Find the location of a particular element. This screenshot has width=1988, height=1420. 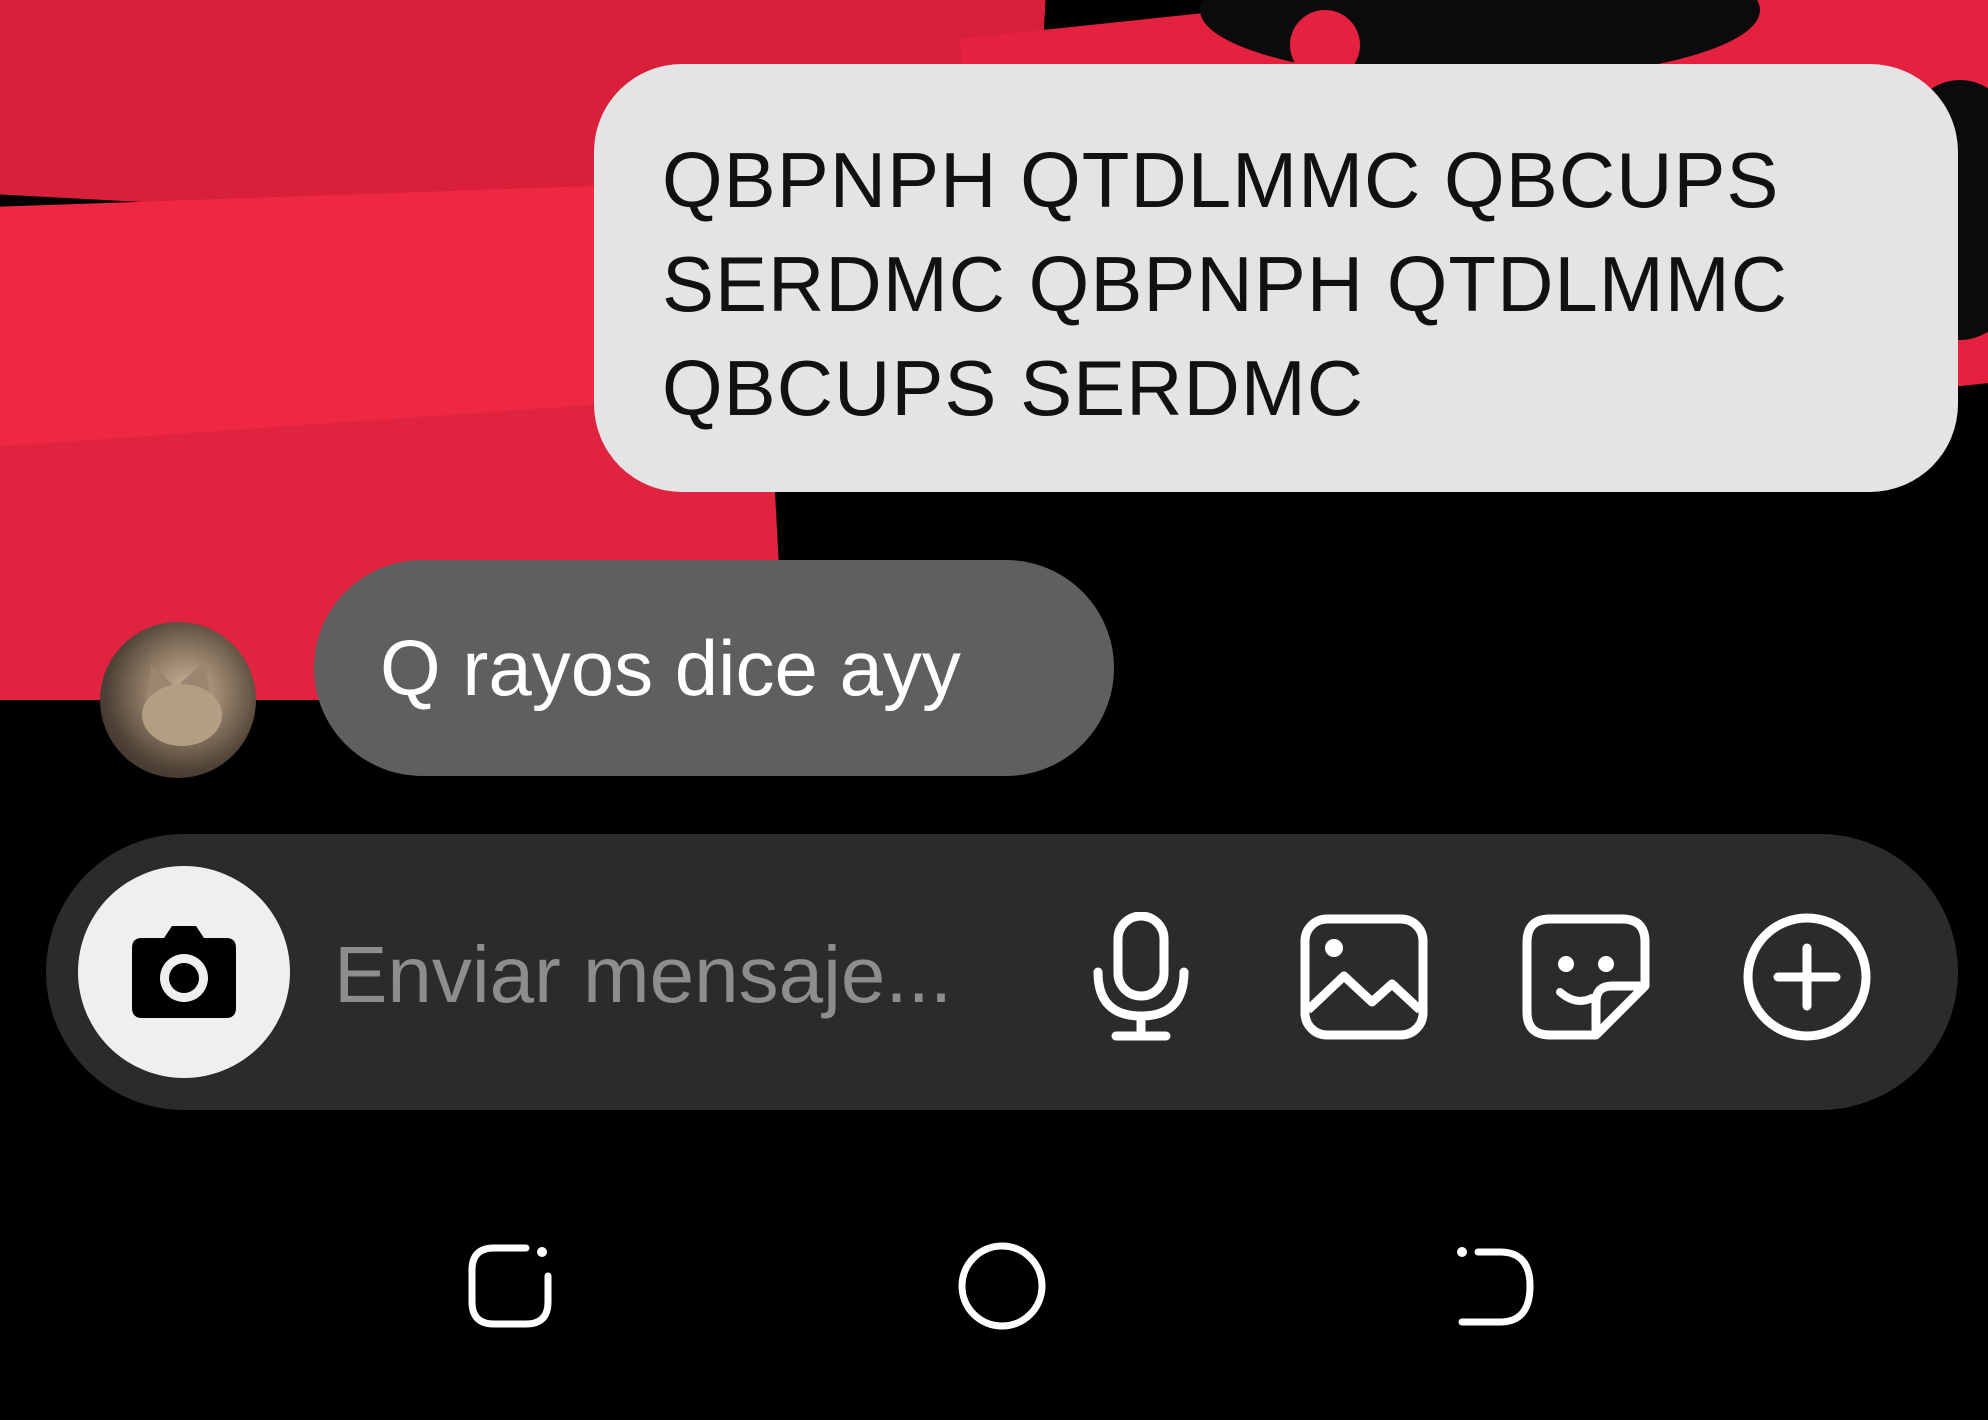

message-line: QBCUPS SERDMC is located at coordinates (1013, 388).